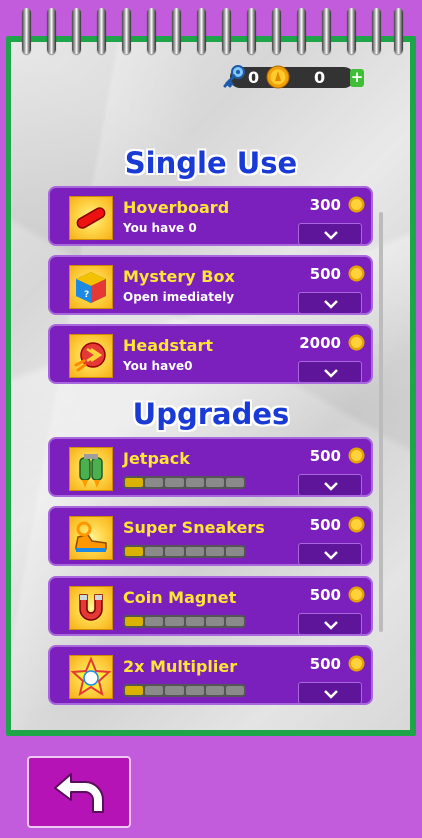  What do you see at coordinates (156, 458) in the screenshot?
I see `item-name: Jetpack` at bounding box center [156, 458].